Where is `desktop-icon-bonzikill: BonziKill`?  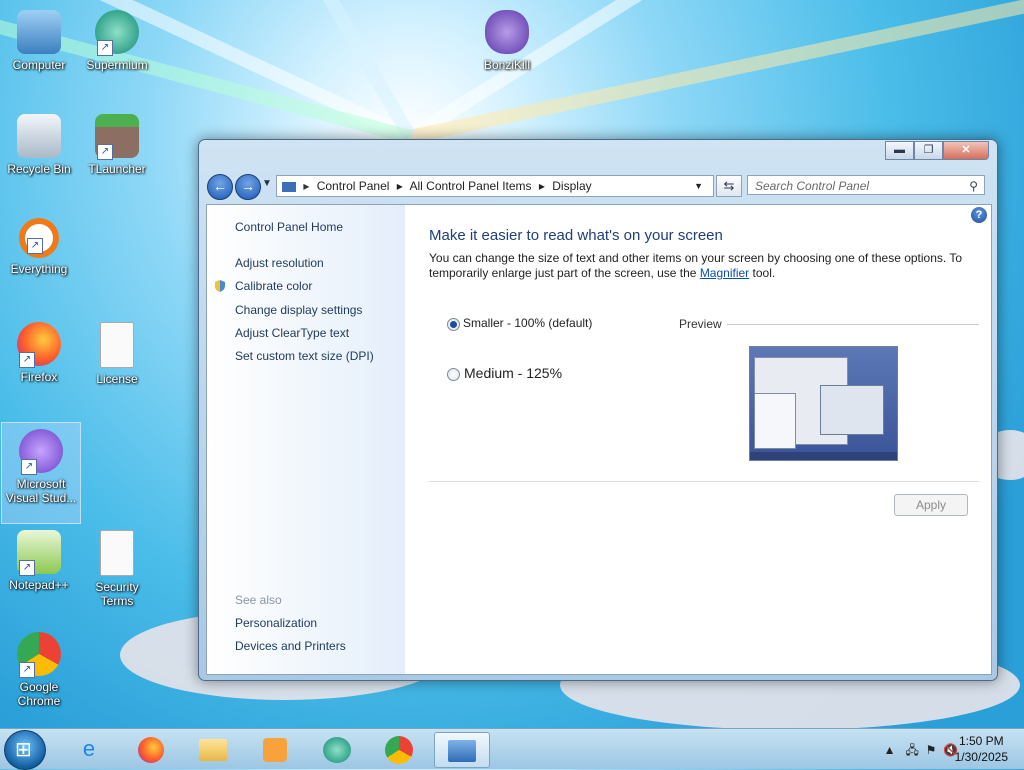
desktop-icon-bonzikill: BonziKill is located at coordinates (507, 54).